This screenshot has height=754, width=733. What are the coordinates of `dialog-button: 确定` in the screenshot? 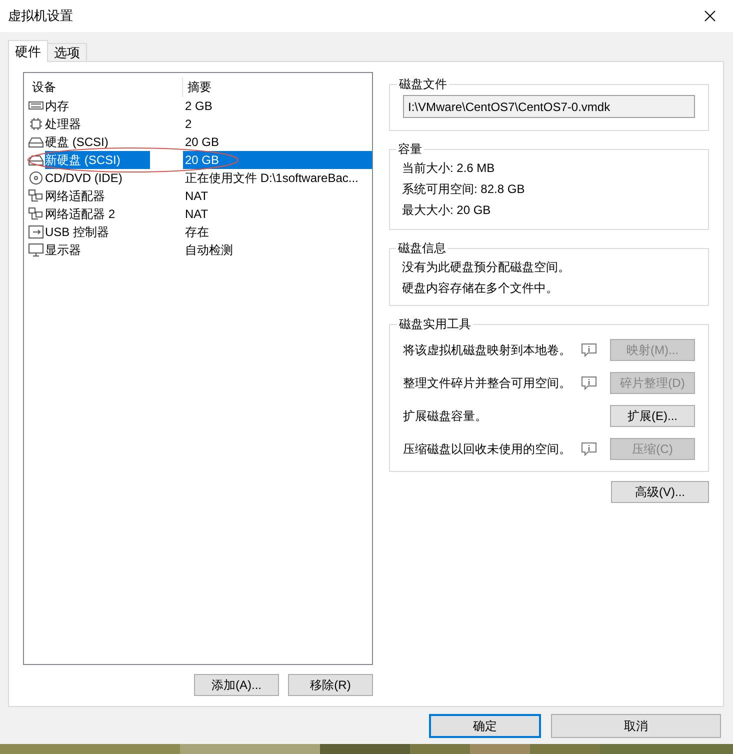 It's located at (485, 726).